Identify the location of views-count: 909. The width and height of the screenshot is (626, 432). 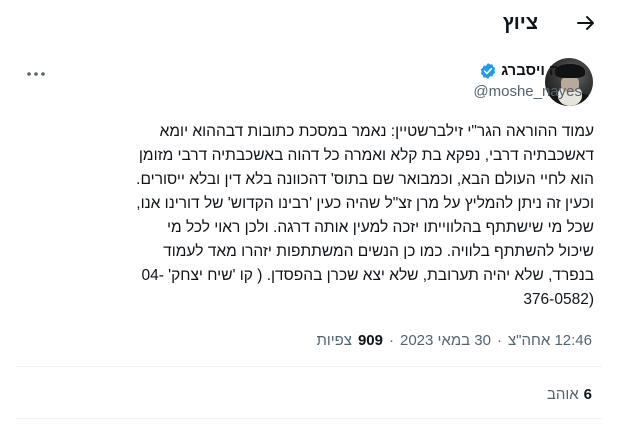
(370, 340).